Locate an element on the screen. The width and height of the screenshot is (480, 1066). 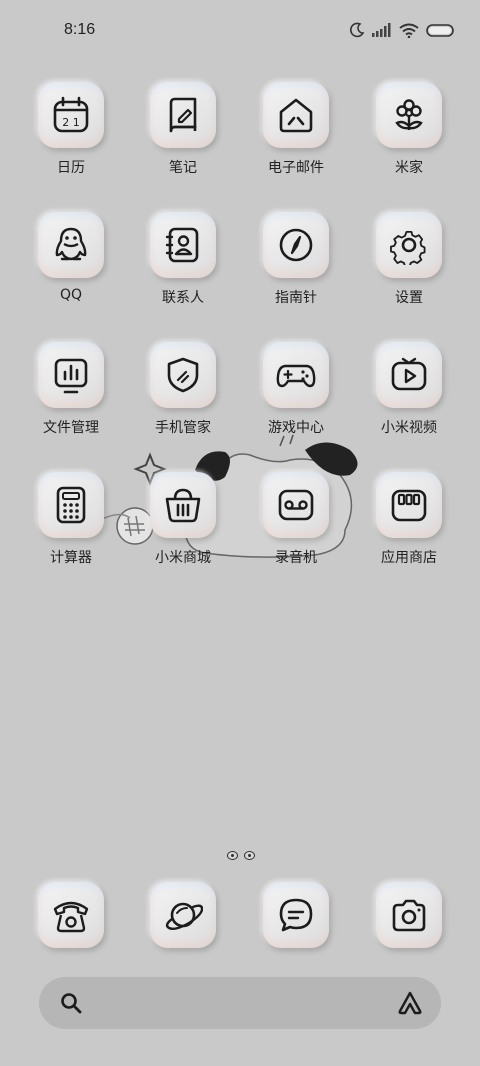
app-settings-tile is located at coordinates (409, 245).